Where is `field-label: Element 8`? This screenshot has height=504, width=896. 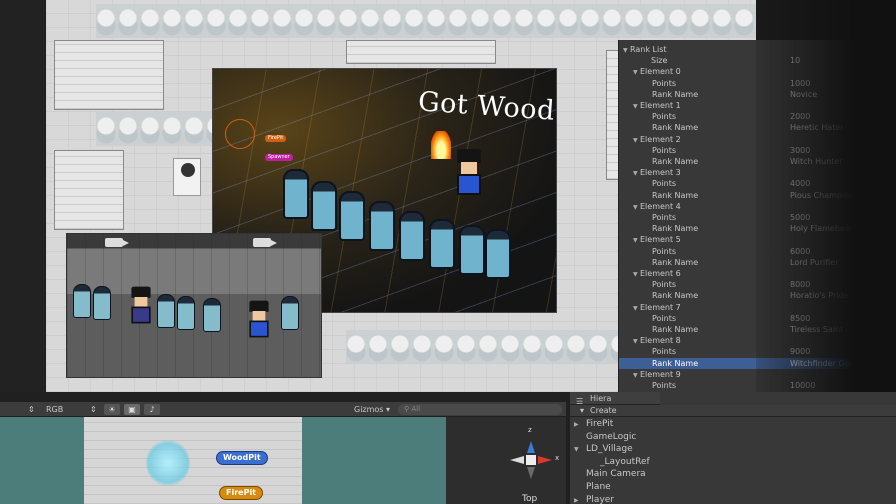
field-label: Element 8 is located at coordinates (660, 341).